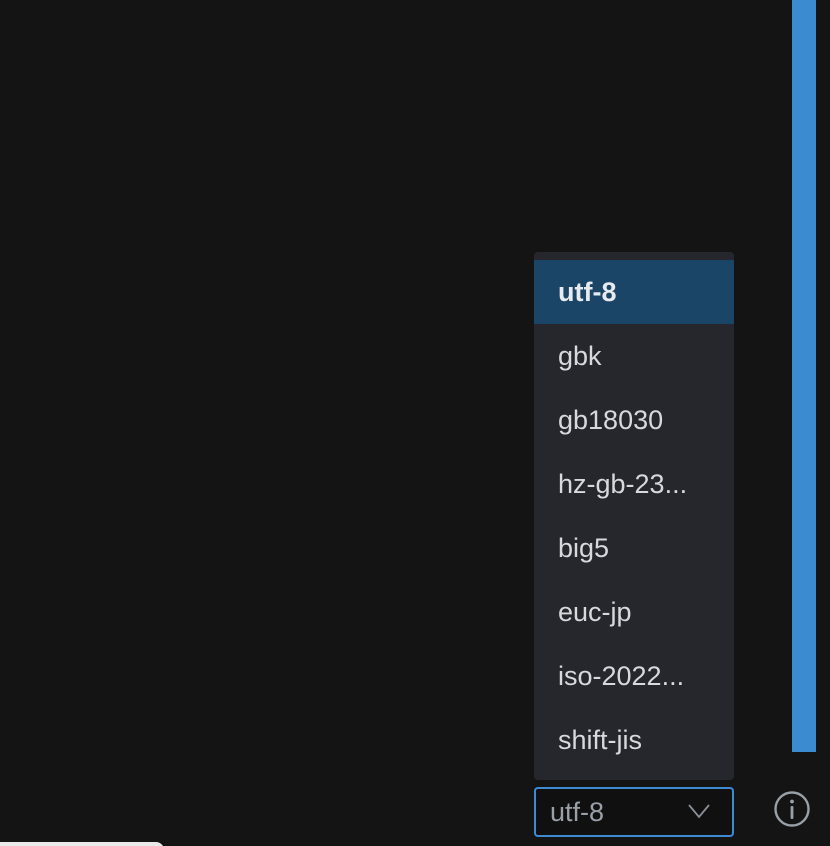 This screenshot has width=830, height=846. Describe the element at coordinates (634, 292) in the screenshot. I see `option-utf-8: utf-8` at that location.